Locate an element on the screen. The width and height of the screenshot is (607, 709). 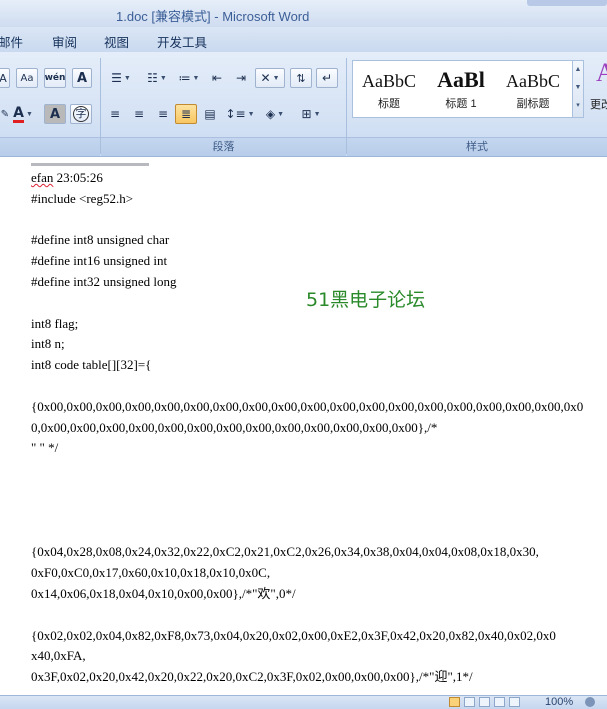
tab-mailings: 邮件 is located at coordinates (11, 41).